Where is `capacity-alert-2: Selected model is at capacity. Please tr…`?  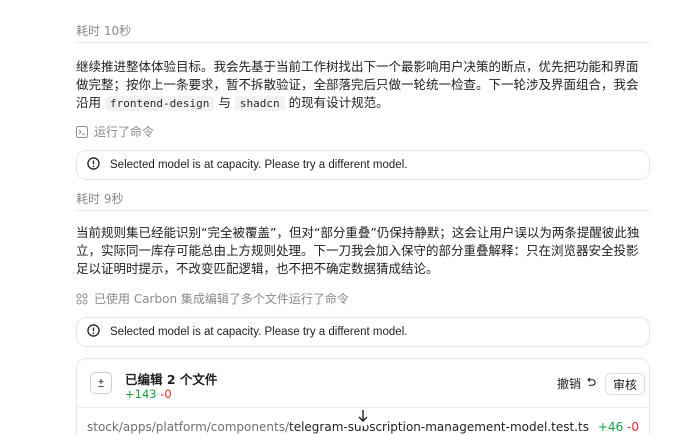
capacity-alert-2: Selected model is at capacity. Please tr… is located at coordinates (363, 332).